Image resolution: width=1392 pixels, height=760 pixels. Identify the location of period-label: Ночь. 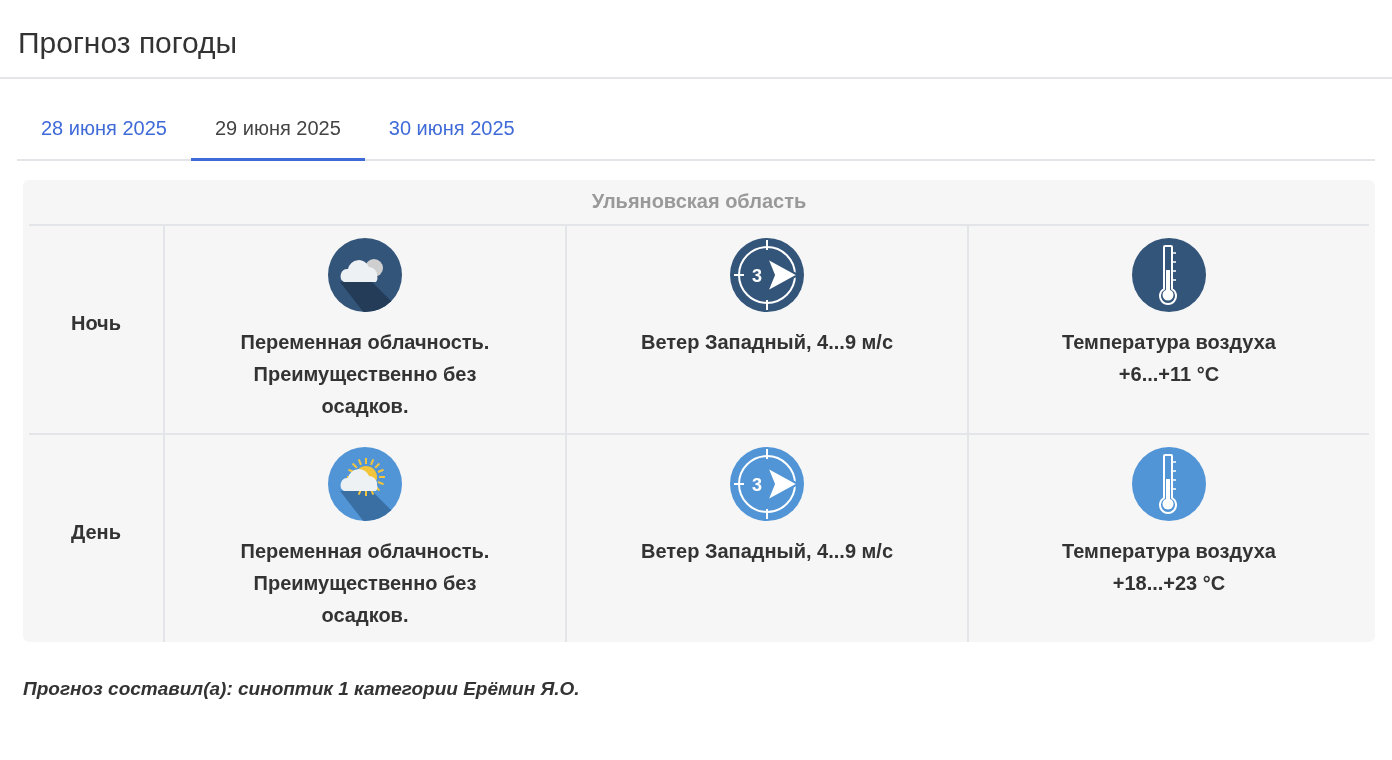
(96, 323).